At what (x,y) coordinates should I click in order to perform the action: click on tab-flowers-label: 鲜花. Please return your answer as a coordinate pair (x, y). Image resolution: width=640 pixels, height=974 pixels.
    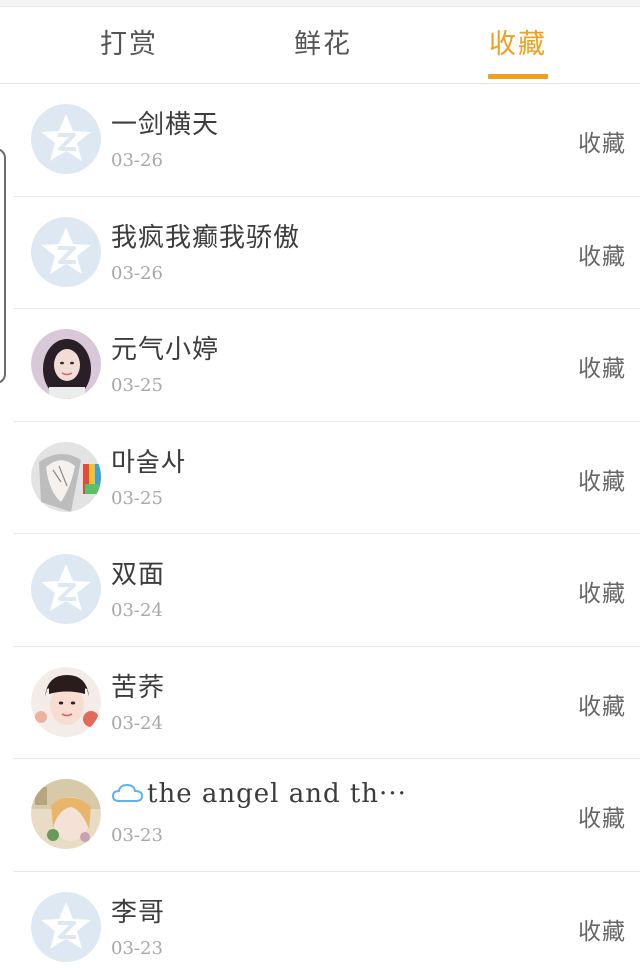
    Looking at the image, I should click on (323, 44).